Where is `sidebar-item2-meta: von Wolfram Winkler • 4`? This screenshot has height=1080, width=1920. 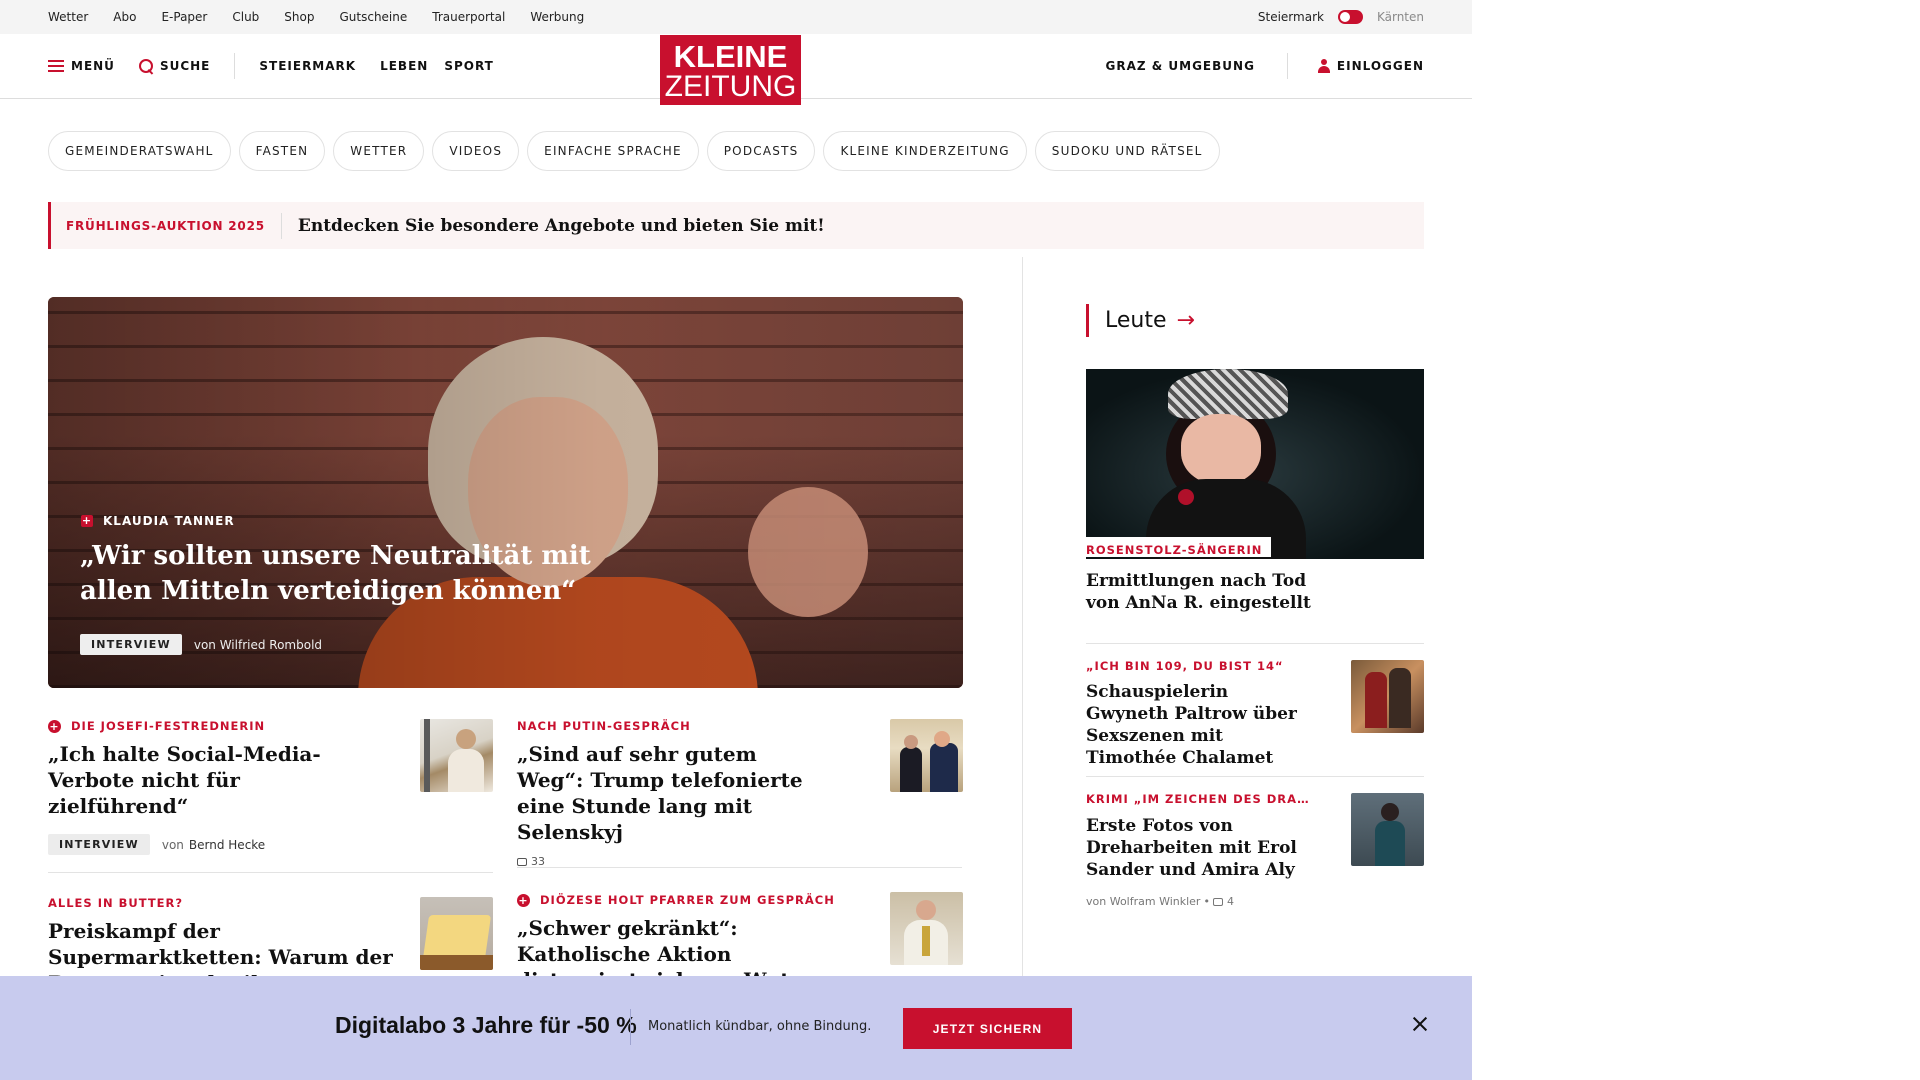 sidebar-item2-meta: von Wolfram Winkler • 4 is located at coordinates (1160, 901).